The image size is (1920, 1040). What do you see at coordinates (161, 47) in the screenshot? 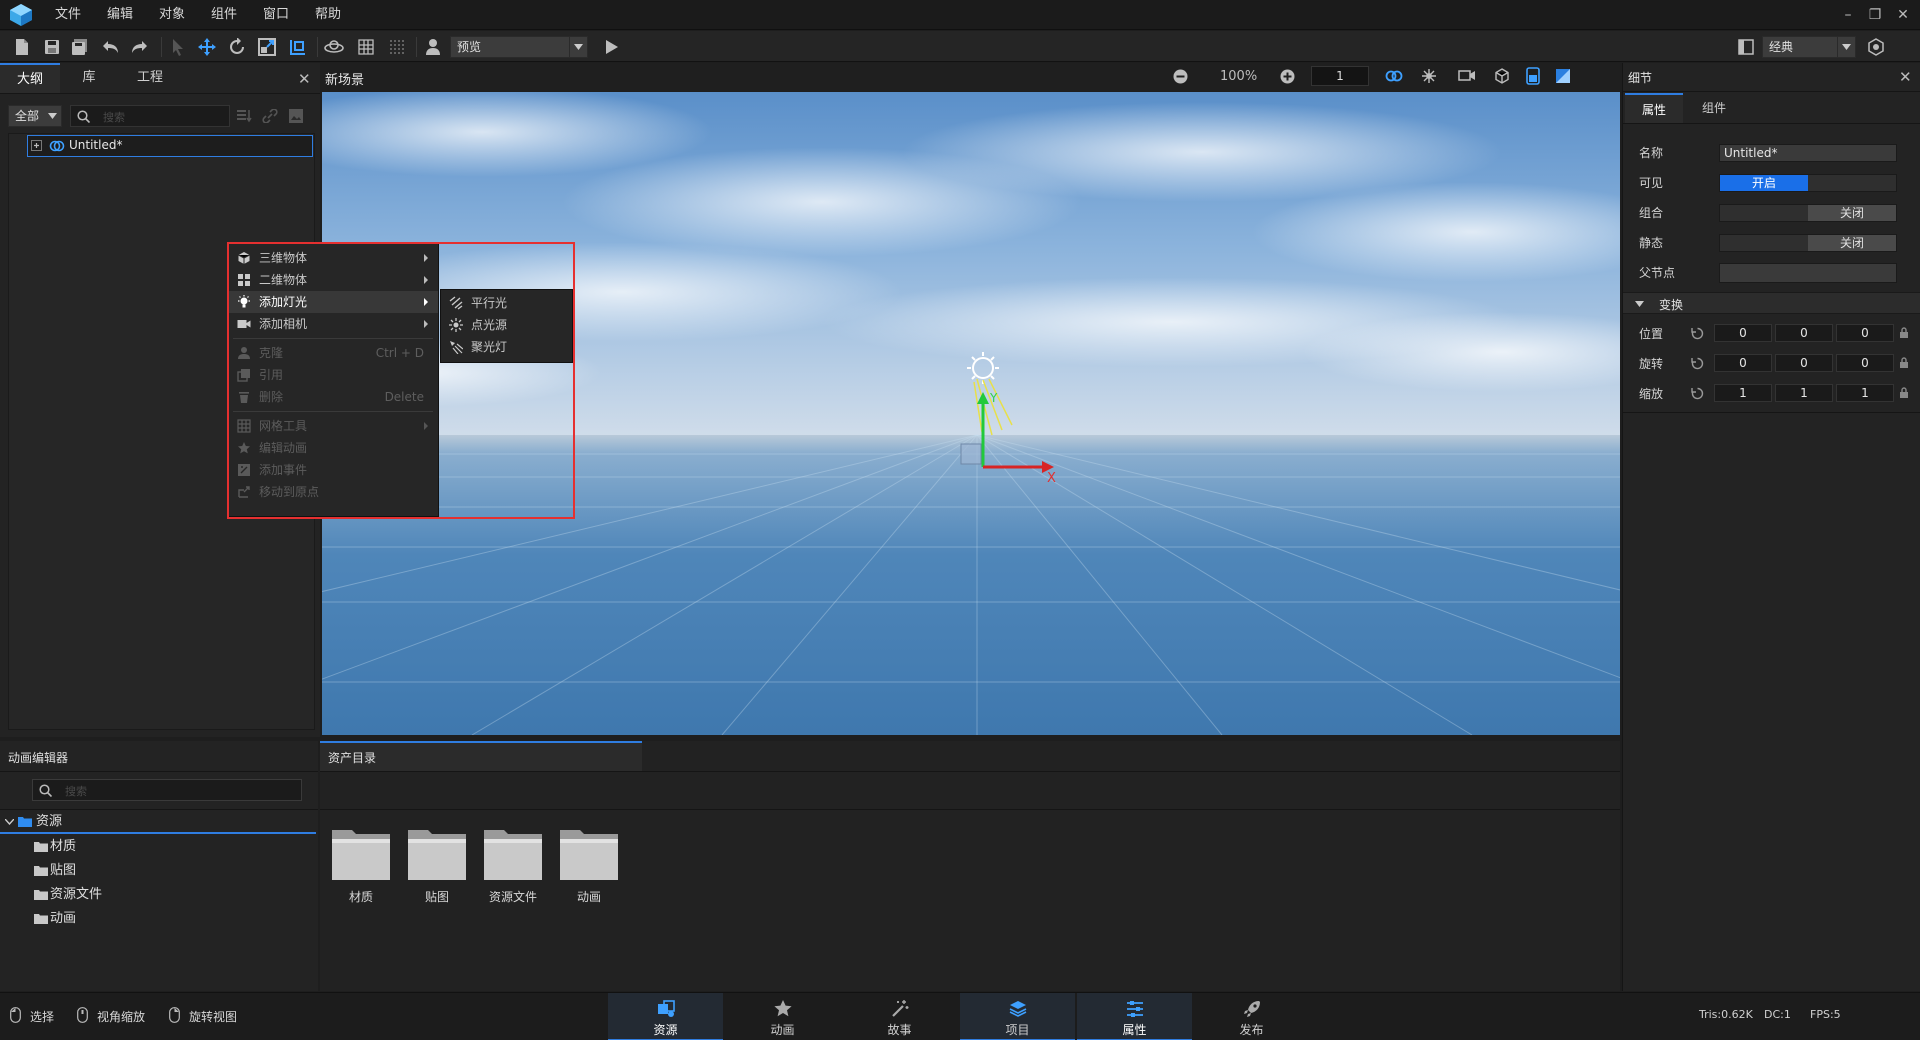
I see `toolbar-separator` at bounding box center [161, 47].